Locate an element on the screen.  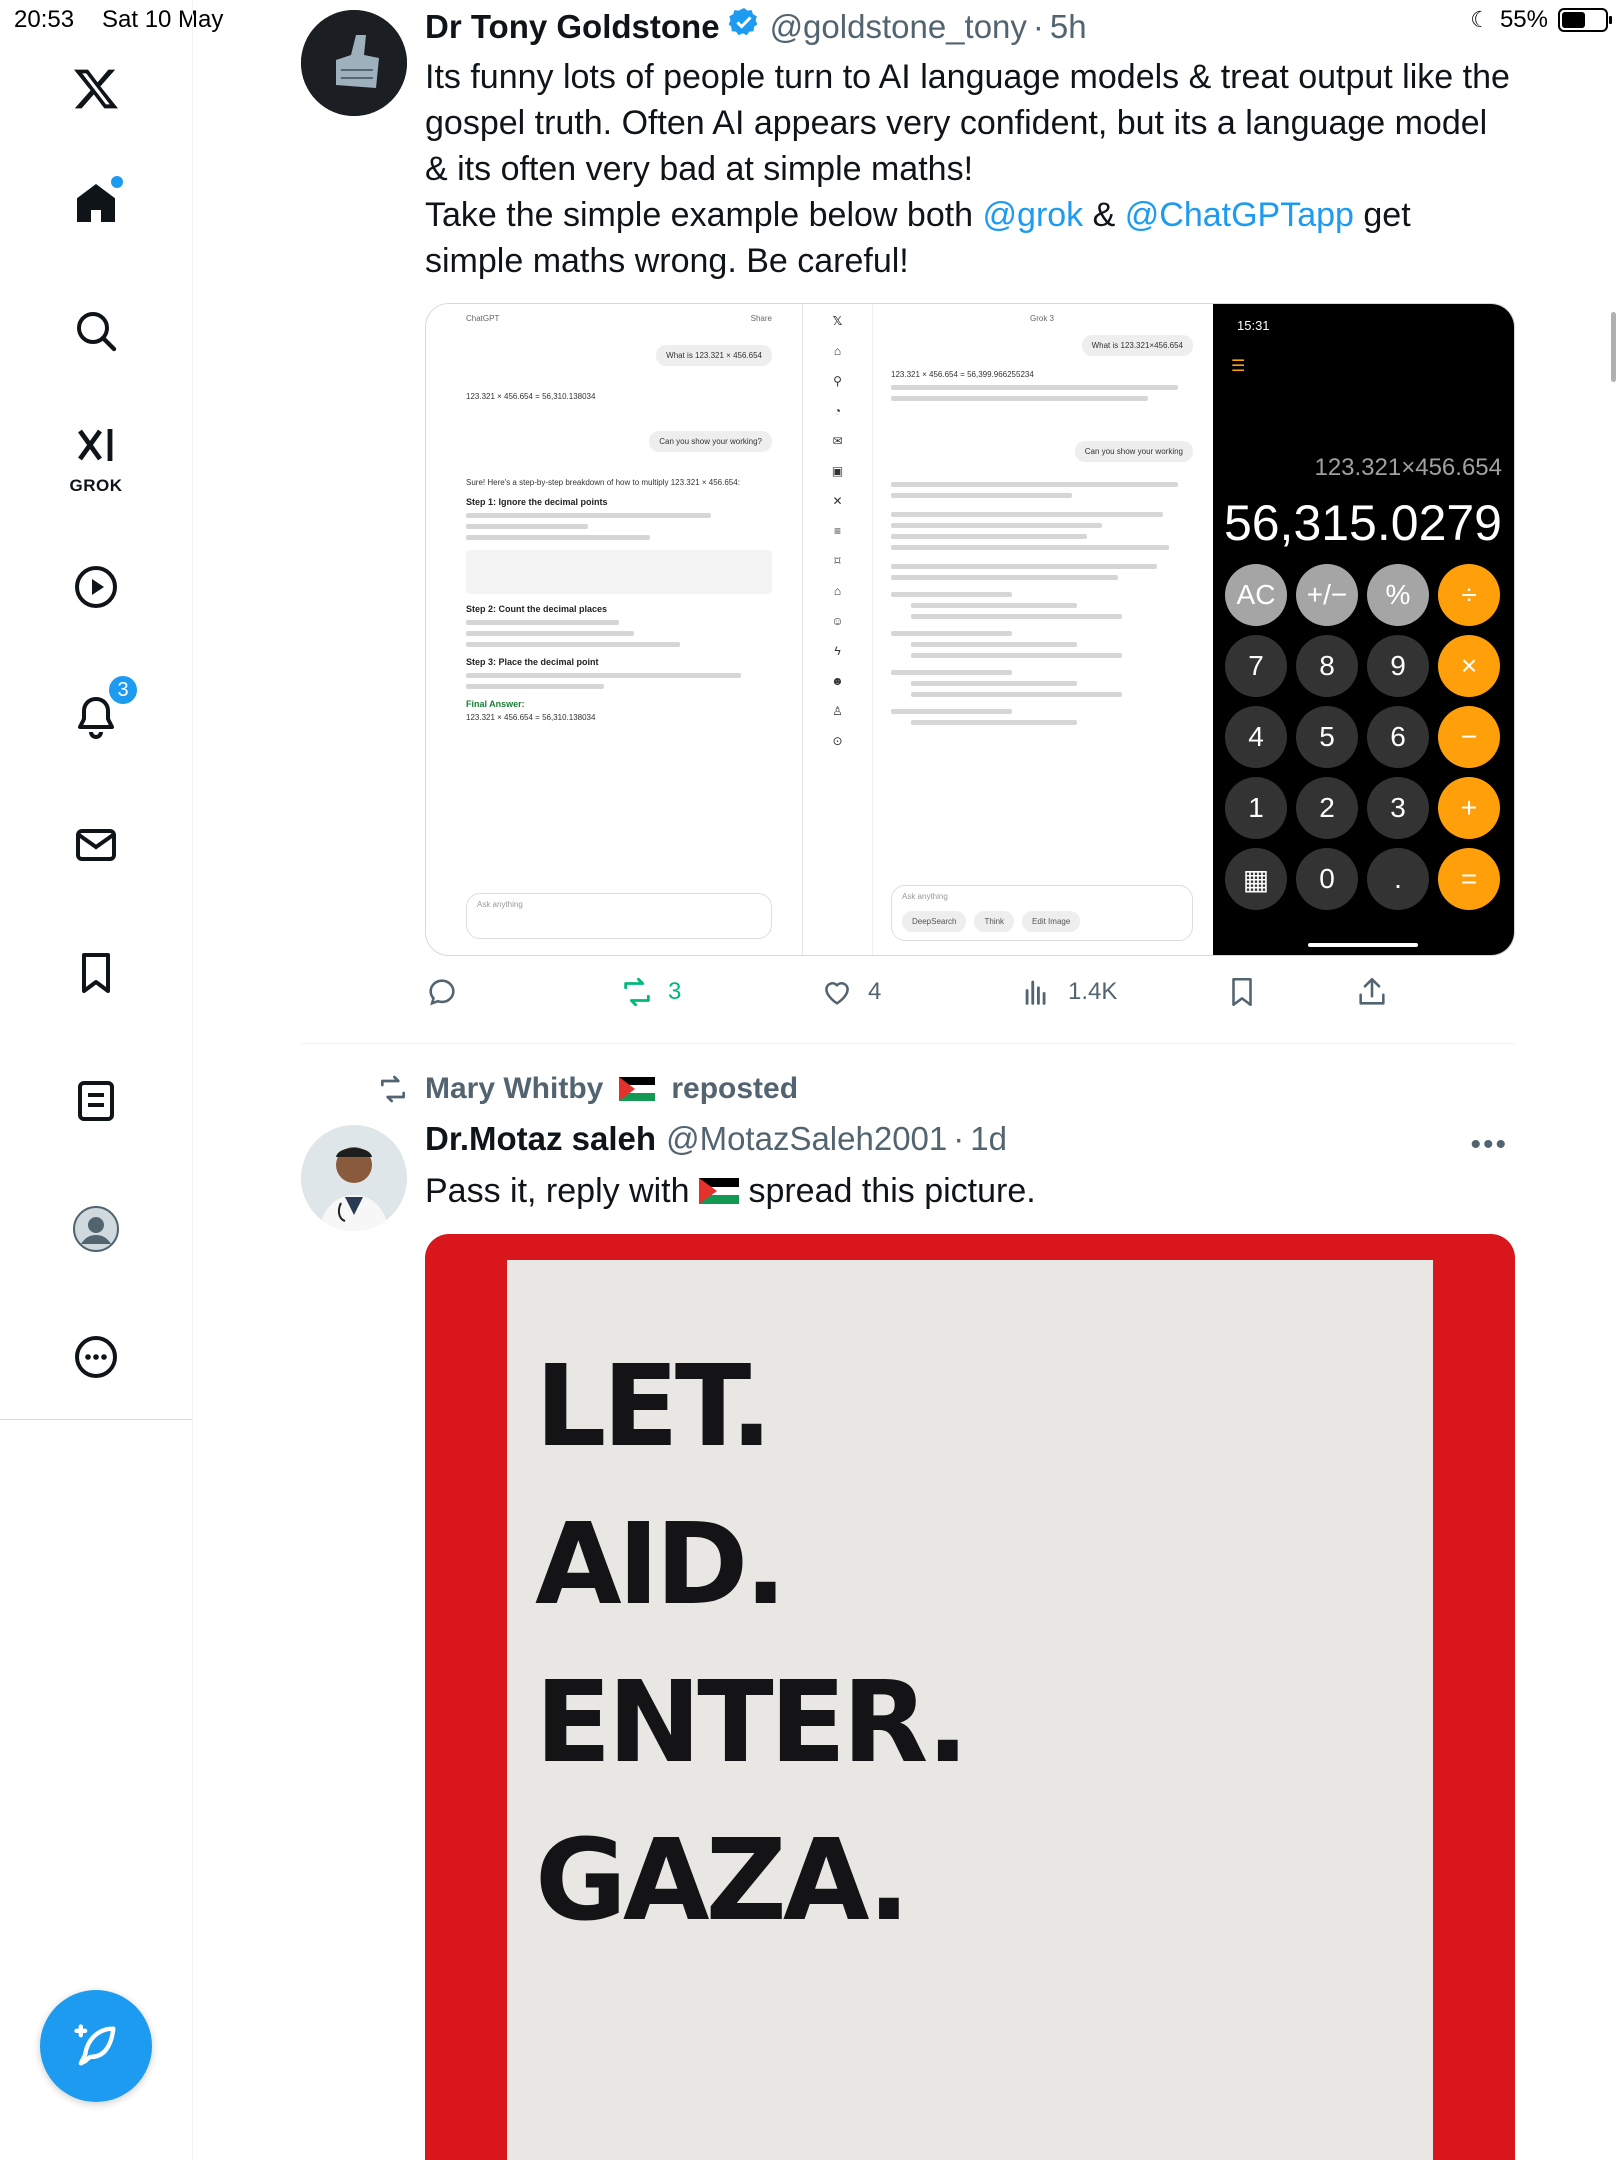
battery-icon is located at coordinates (1585, 20).